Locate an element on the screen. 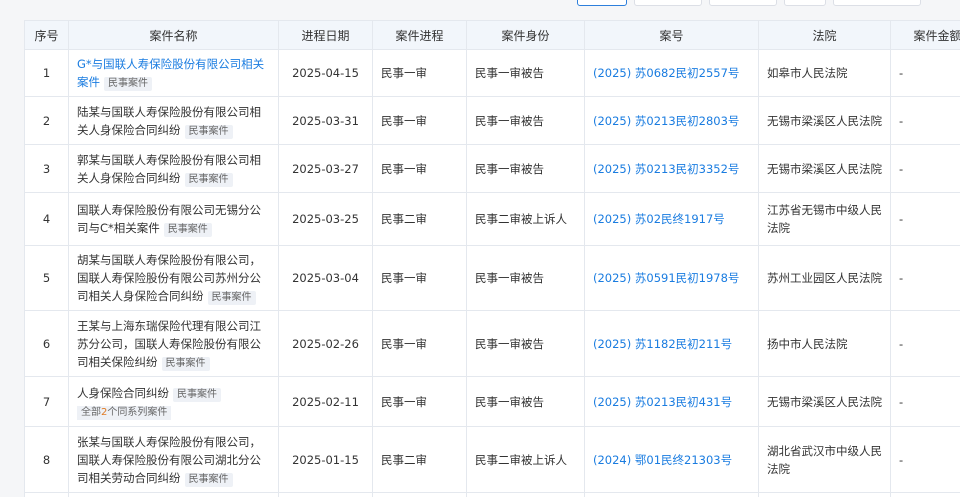  case-no-cell: (2025) 苏0213民初3352号 is located at coordinates (671, 168).